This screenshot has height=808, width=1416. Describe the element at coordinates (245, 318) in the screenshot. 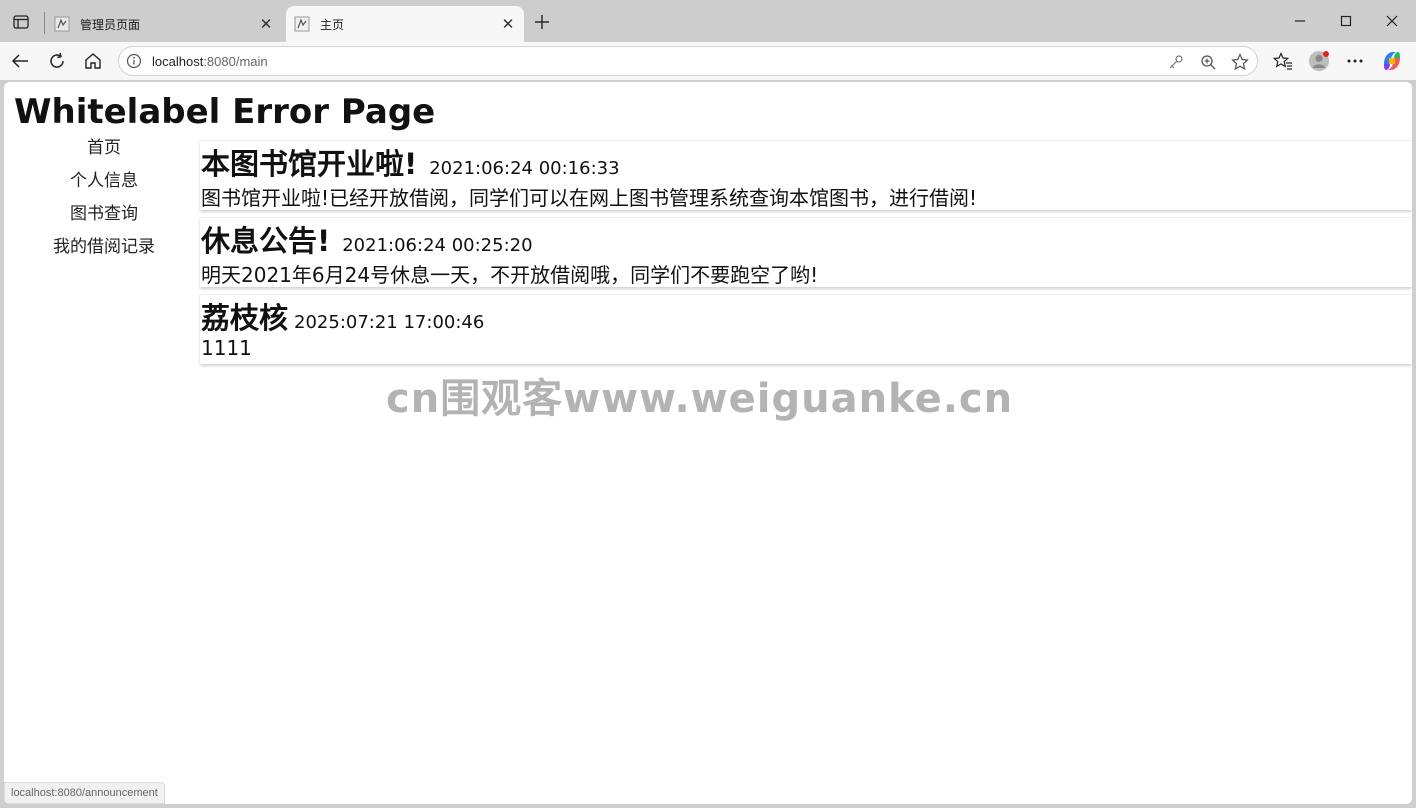

I see `announcement-title: 荔枝核` at that location.